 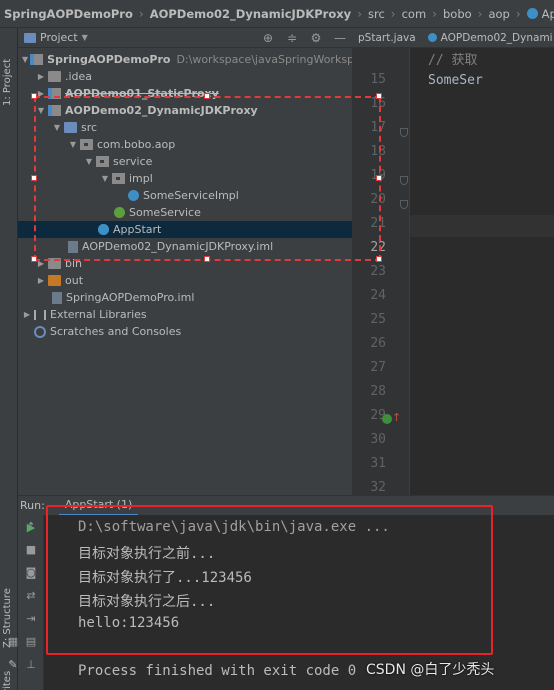 I want to click on print-icon: ▤, so click(x=31, y=641).